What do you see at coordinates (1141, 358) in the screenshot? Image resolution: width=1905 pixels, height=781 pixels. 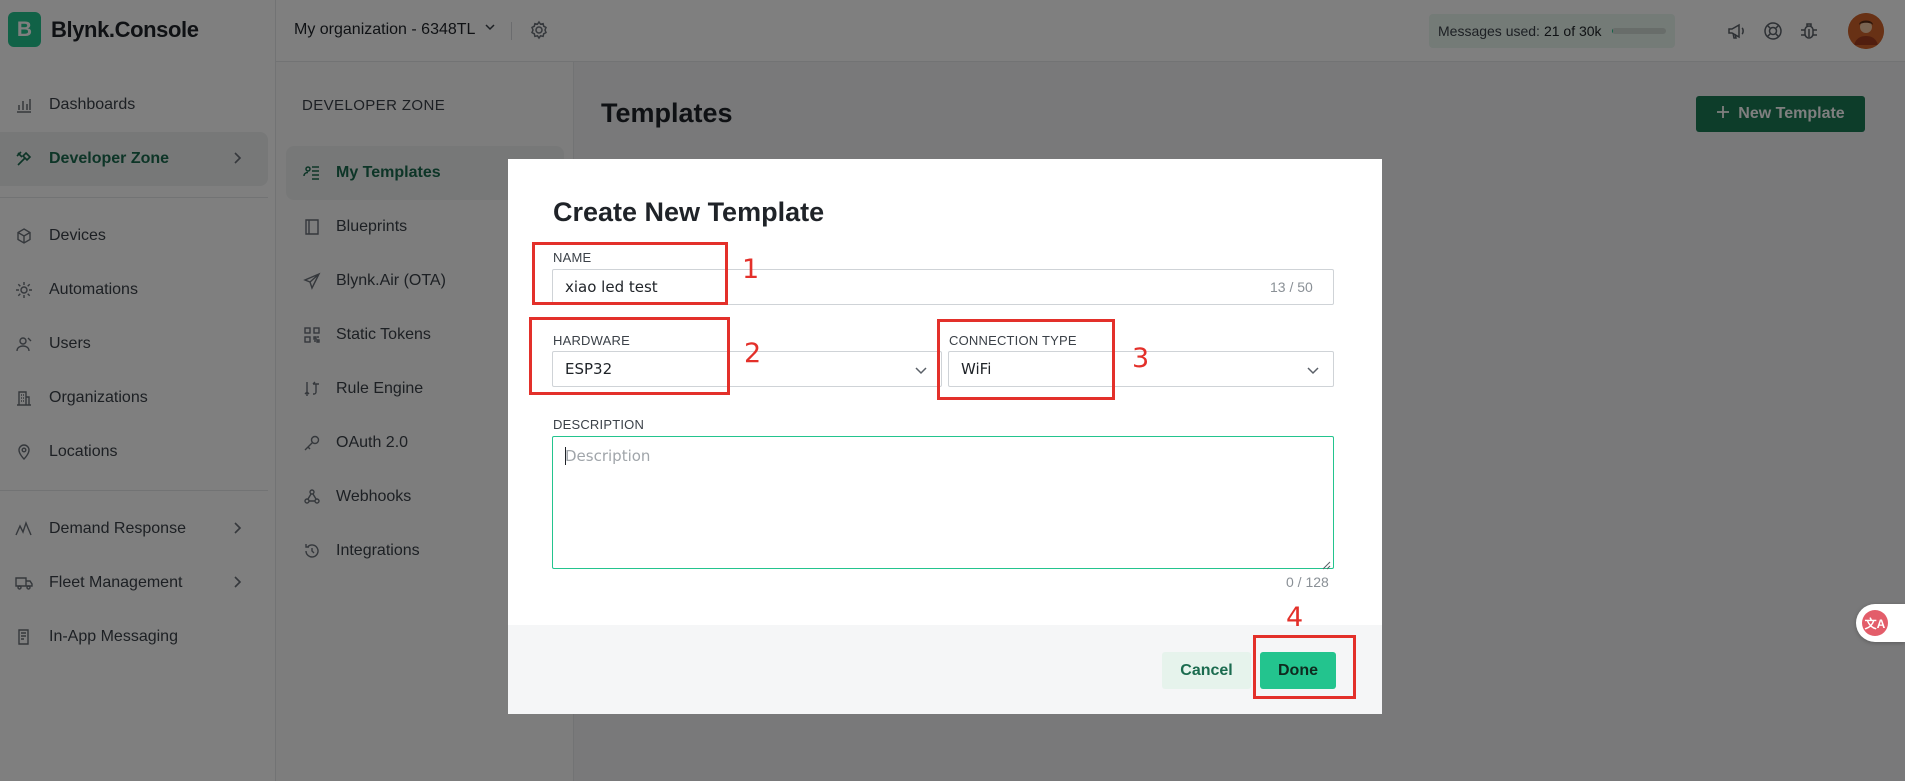 I see `annotation-number-3: 3` at bounding box center [1141, 358].